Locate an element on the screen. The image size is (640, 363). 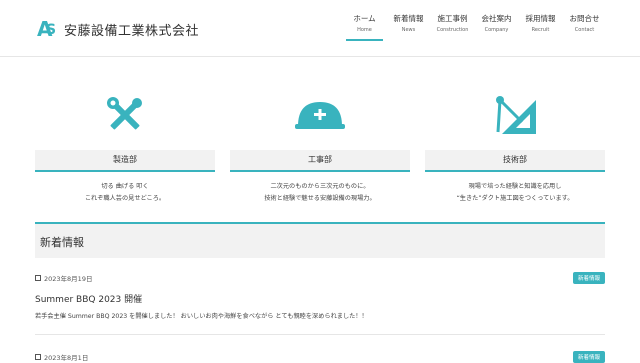
nav-sublabel: Home is located at coordinates (364, 30).